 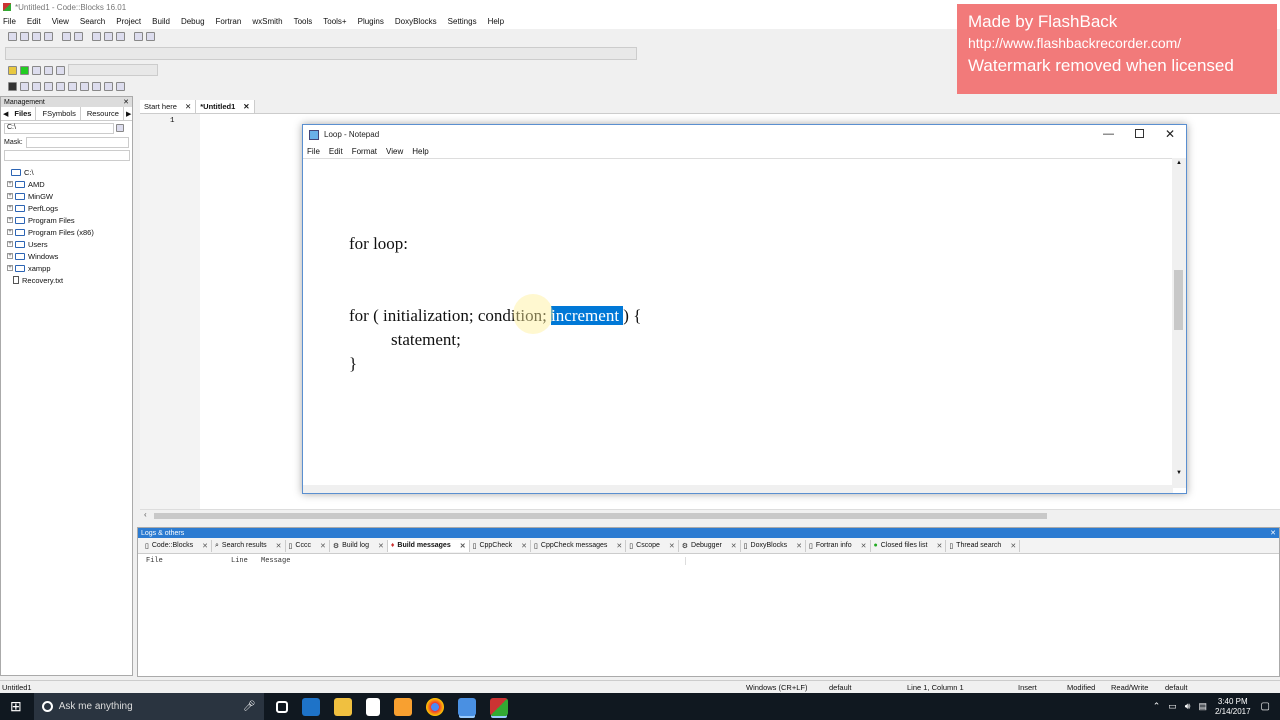 I want to click on build-icon, so click(x=12, y=70).